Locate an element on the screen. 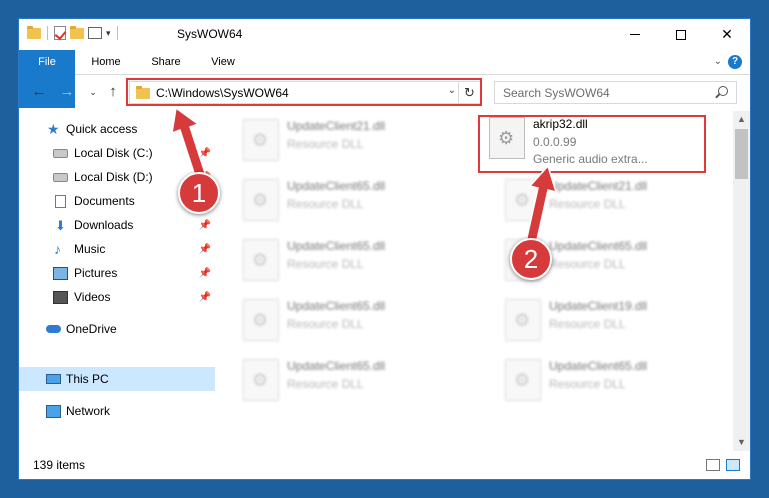 This screenshot has height=498, width=769. annotation-arrows is located at coordinates (364, 175).